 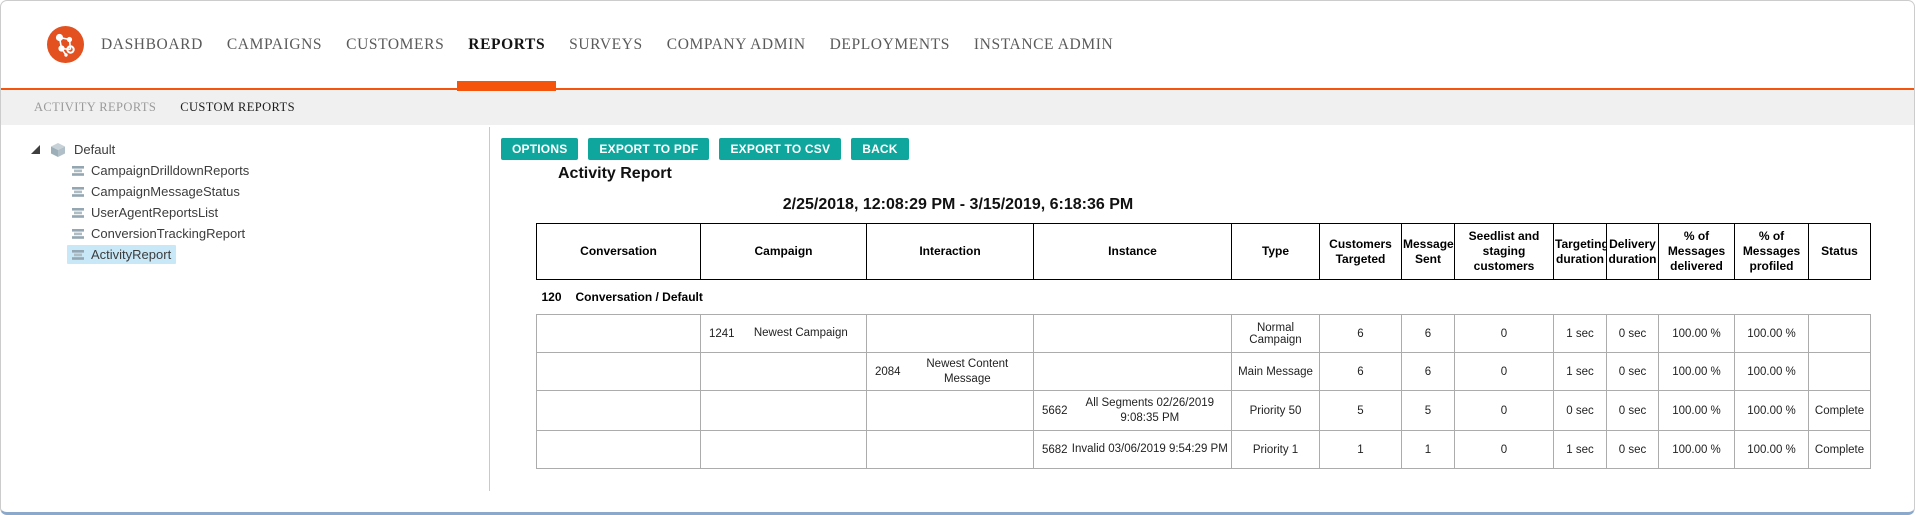 I want to click on col-header-delivery-duration: Delivery duration, so click(x=1632, y=251).